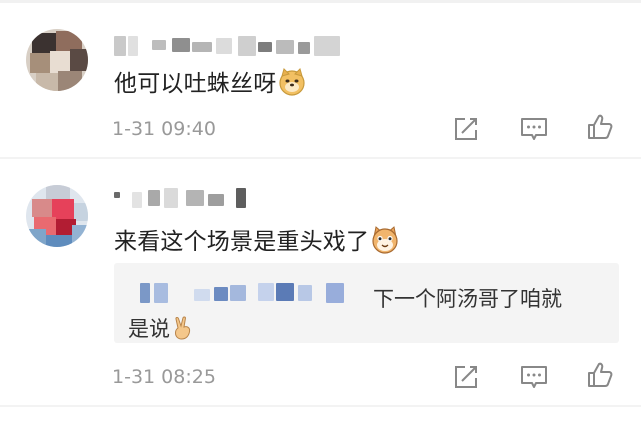 The height and width of the screenshot is (421, 641). What do you see at coordinates (366, 303) in the screenshot?
I see `reply-box: 下一个阿汤哥了咱就 是说` at bounding box center [366, 303].